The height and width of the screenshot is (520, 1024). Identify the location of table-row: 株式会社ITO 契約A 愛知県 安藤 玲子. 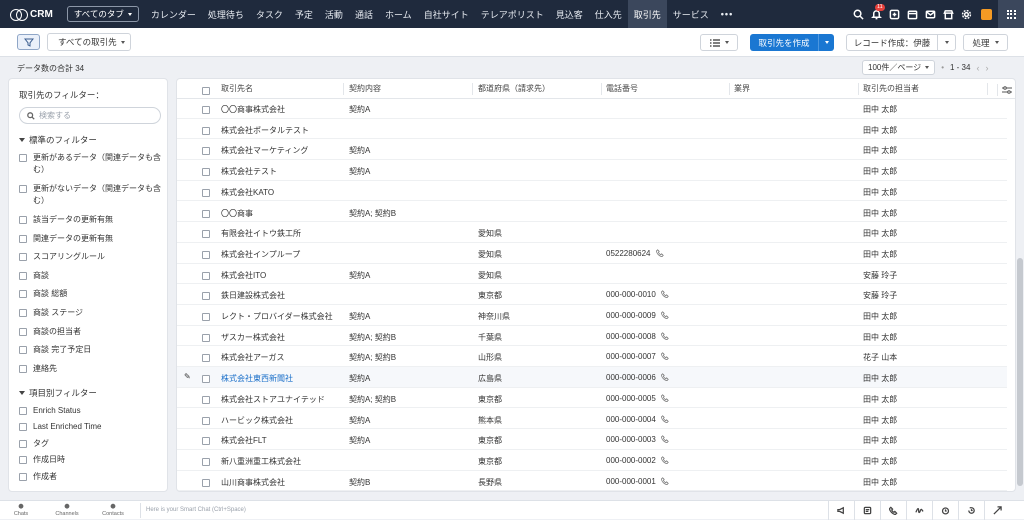
(592, 274).